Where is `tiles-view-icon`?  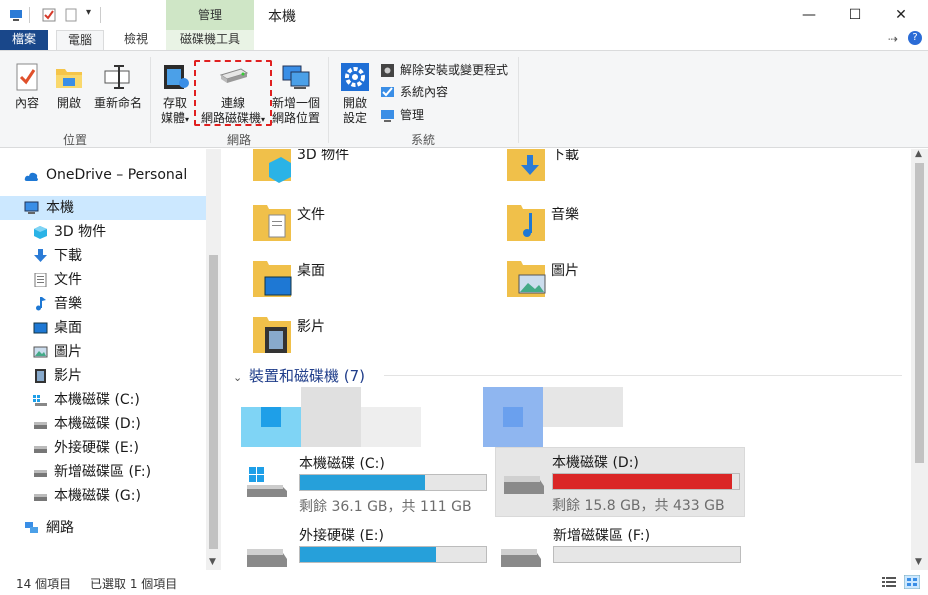
tiles-view-icon is located at coordinates (912, 582).